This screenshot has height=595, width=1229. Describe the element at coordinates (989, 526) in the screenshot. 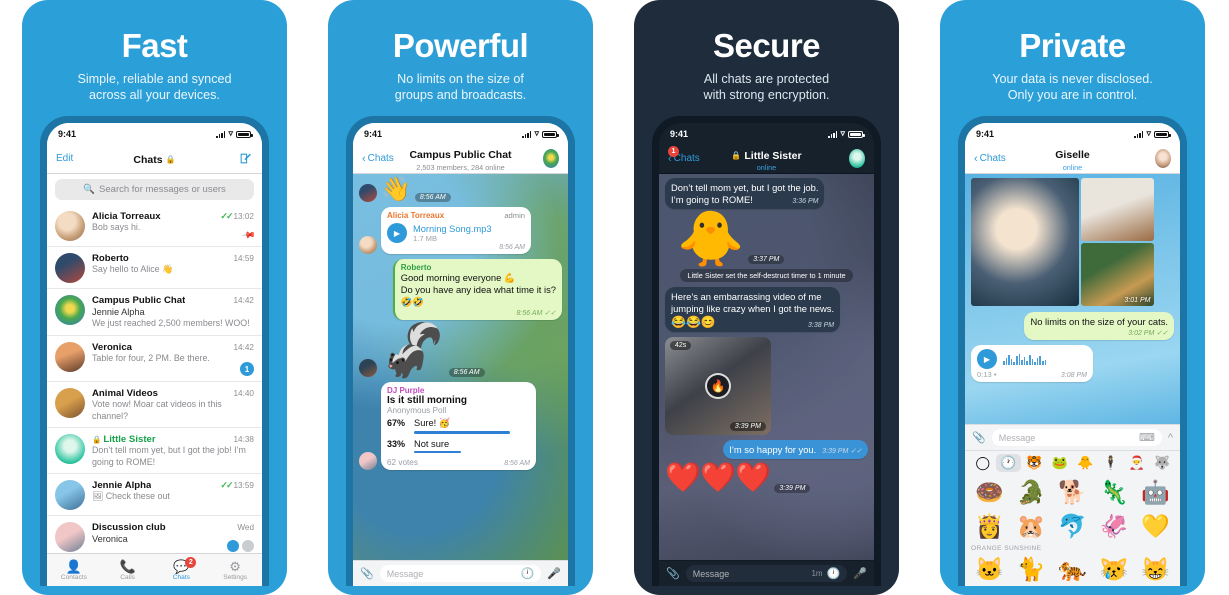

I see `sticker-item: 👸` at that location.